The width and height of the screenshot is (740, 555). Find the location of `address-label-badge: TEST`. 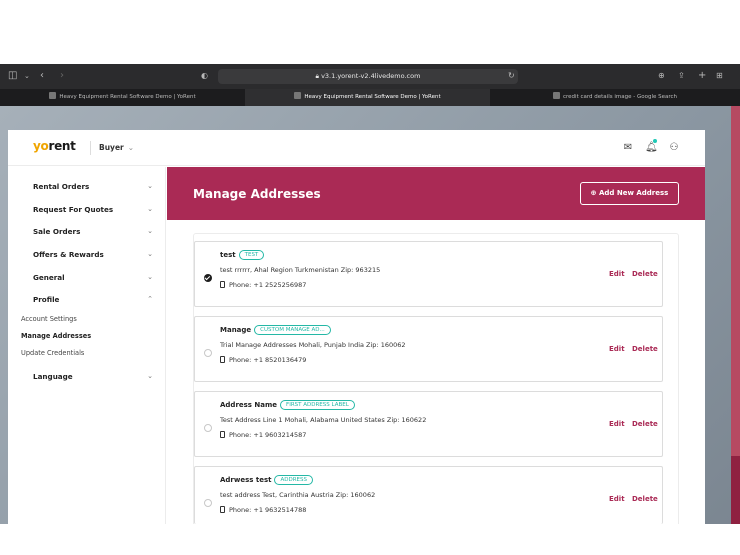

address-label-badge: TEST is located at coordinates (251, 255).